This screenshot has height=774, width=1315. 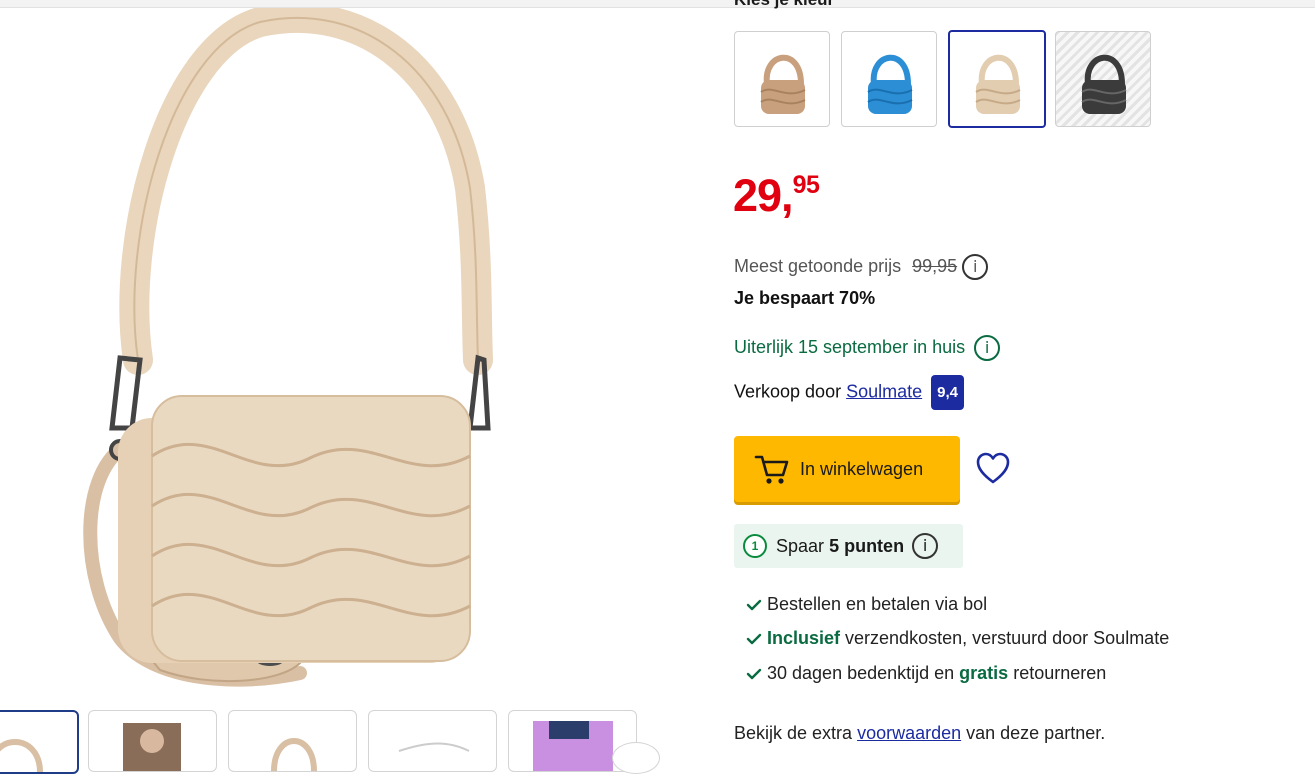 I want to click on conditions-post: van deze partner., so click(x=1033, y=733).